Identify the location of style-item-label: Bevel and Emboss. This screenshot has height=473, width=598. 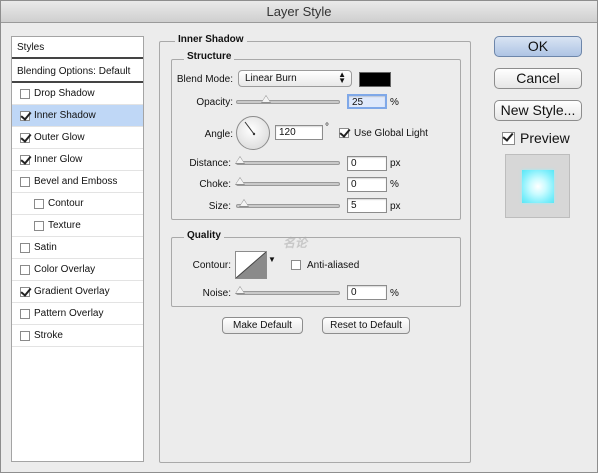
(76, 181).